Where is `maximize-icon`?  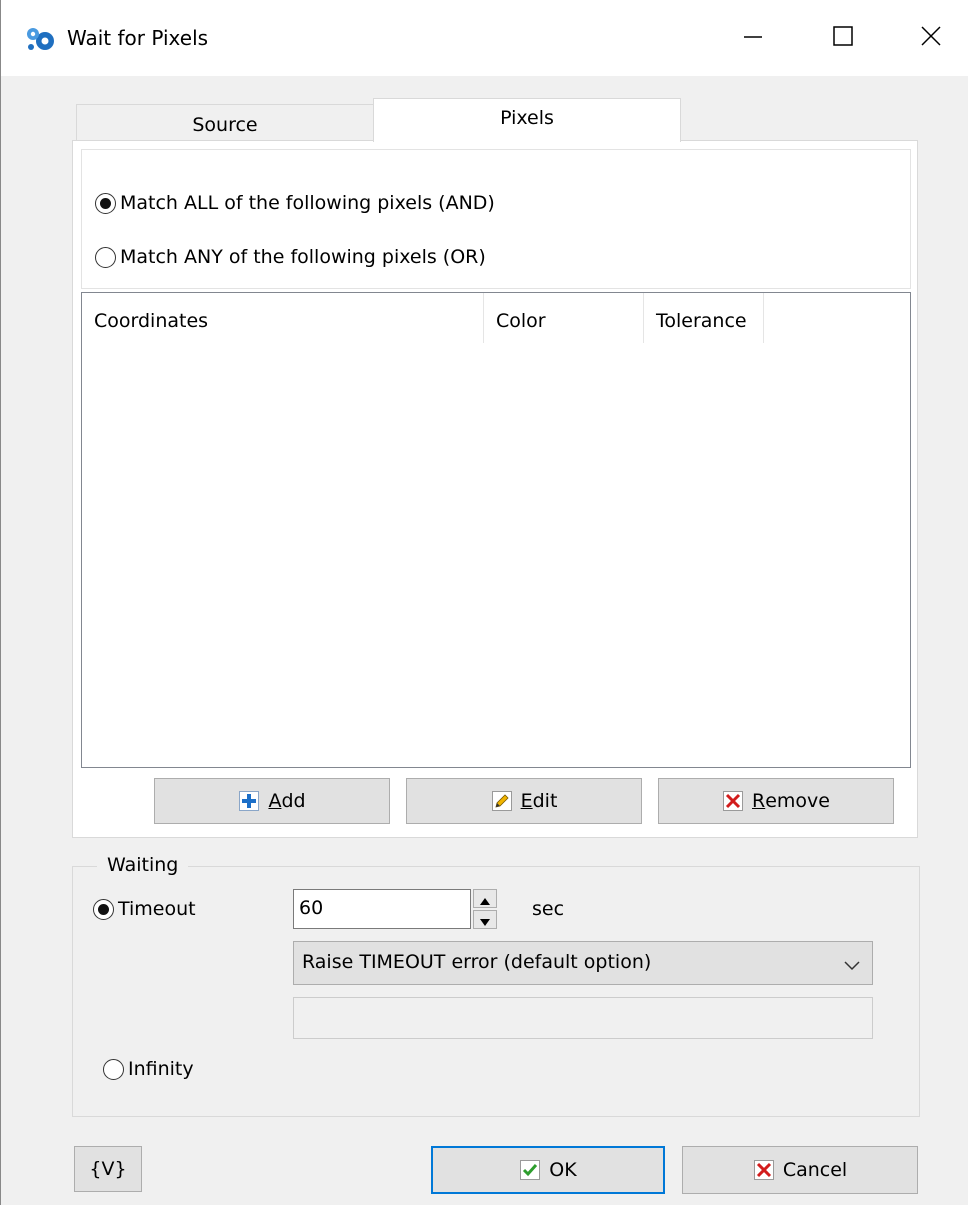 maximize-icon is located at coordinates (843, 38).